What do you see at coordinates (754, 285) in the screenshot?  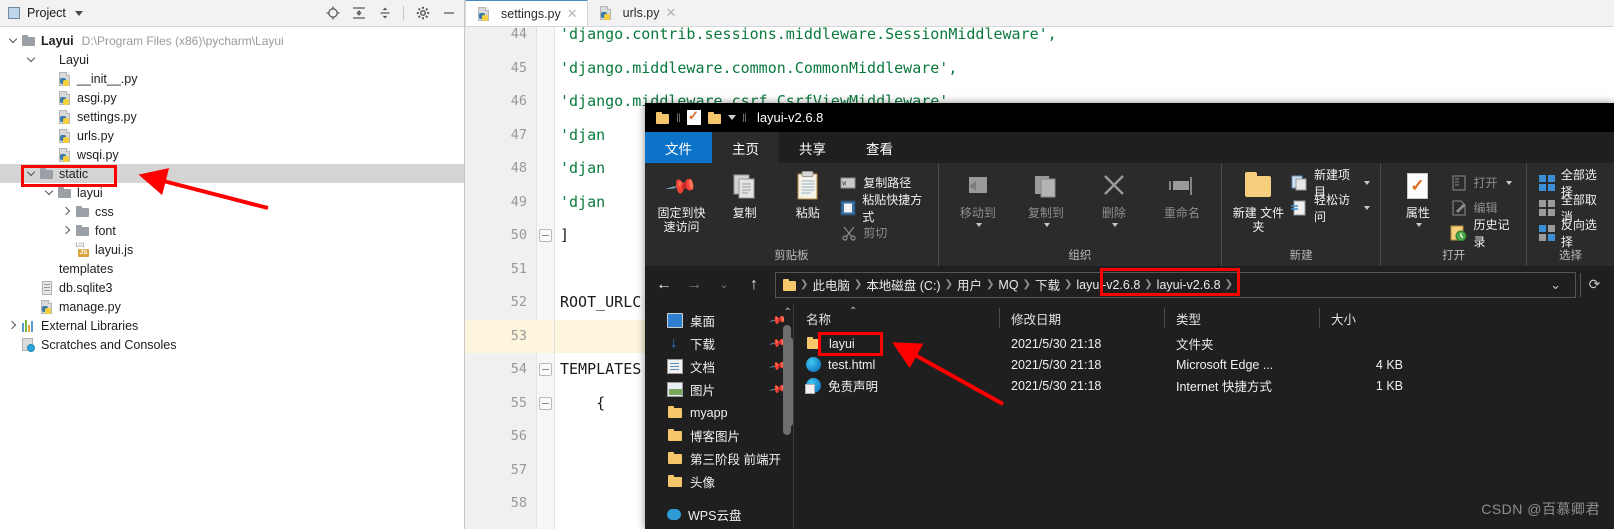 I see `up-arrow-icon: ↑` at bounding box center [754, 285].